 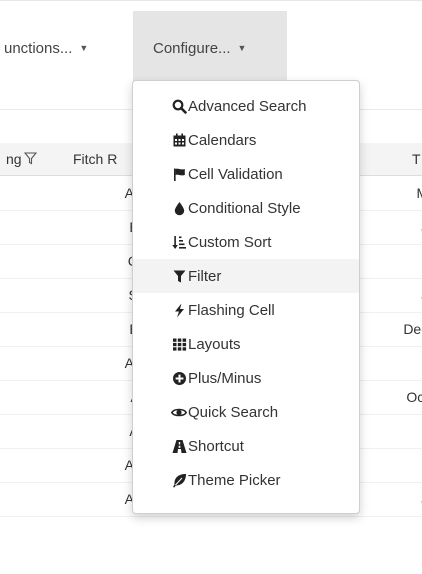 What do you see at coordinates (389, 193) in the screenshot?
I see `date-cell: Ma` at bounding box center [389, 193].